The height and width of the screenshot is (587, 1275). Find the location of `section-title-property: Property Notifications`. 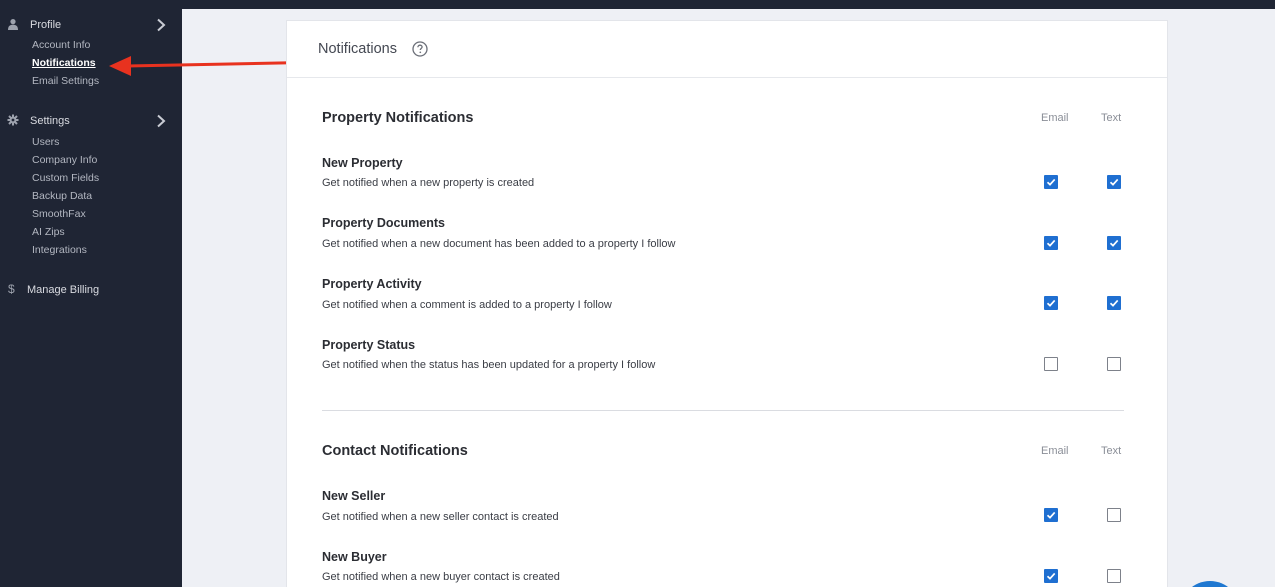

section-title-property: Property Notifications is located at coordinates (398, 118).